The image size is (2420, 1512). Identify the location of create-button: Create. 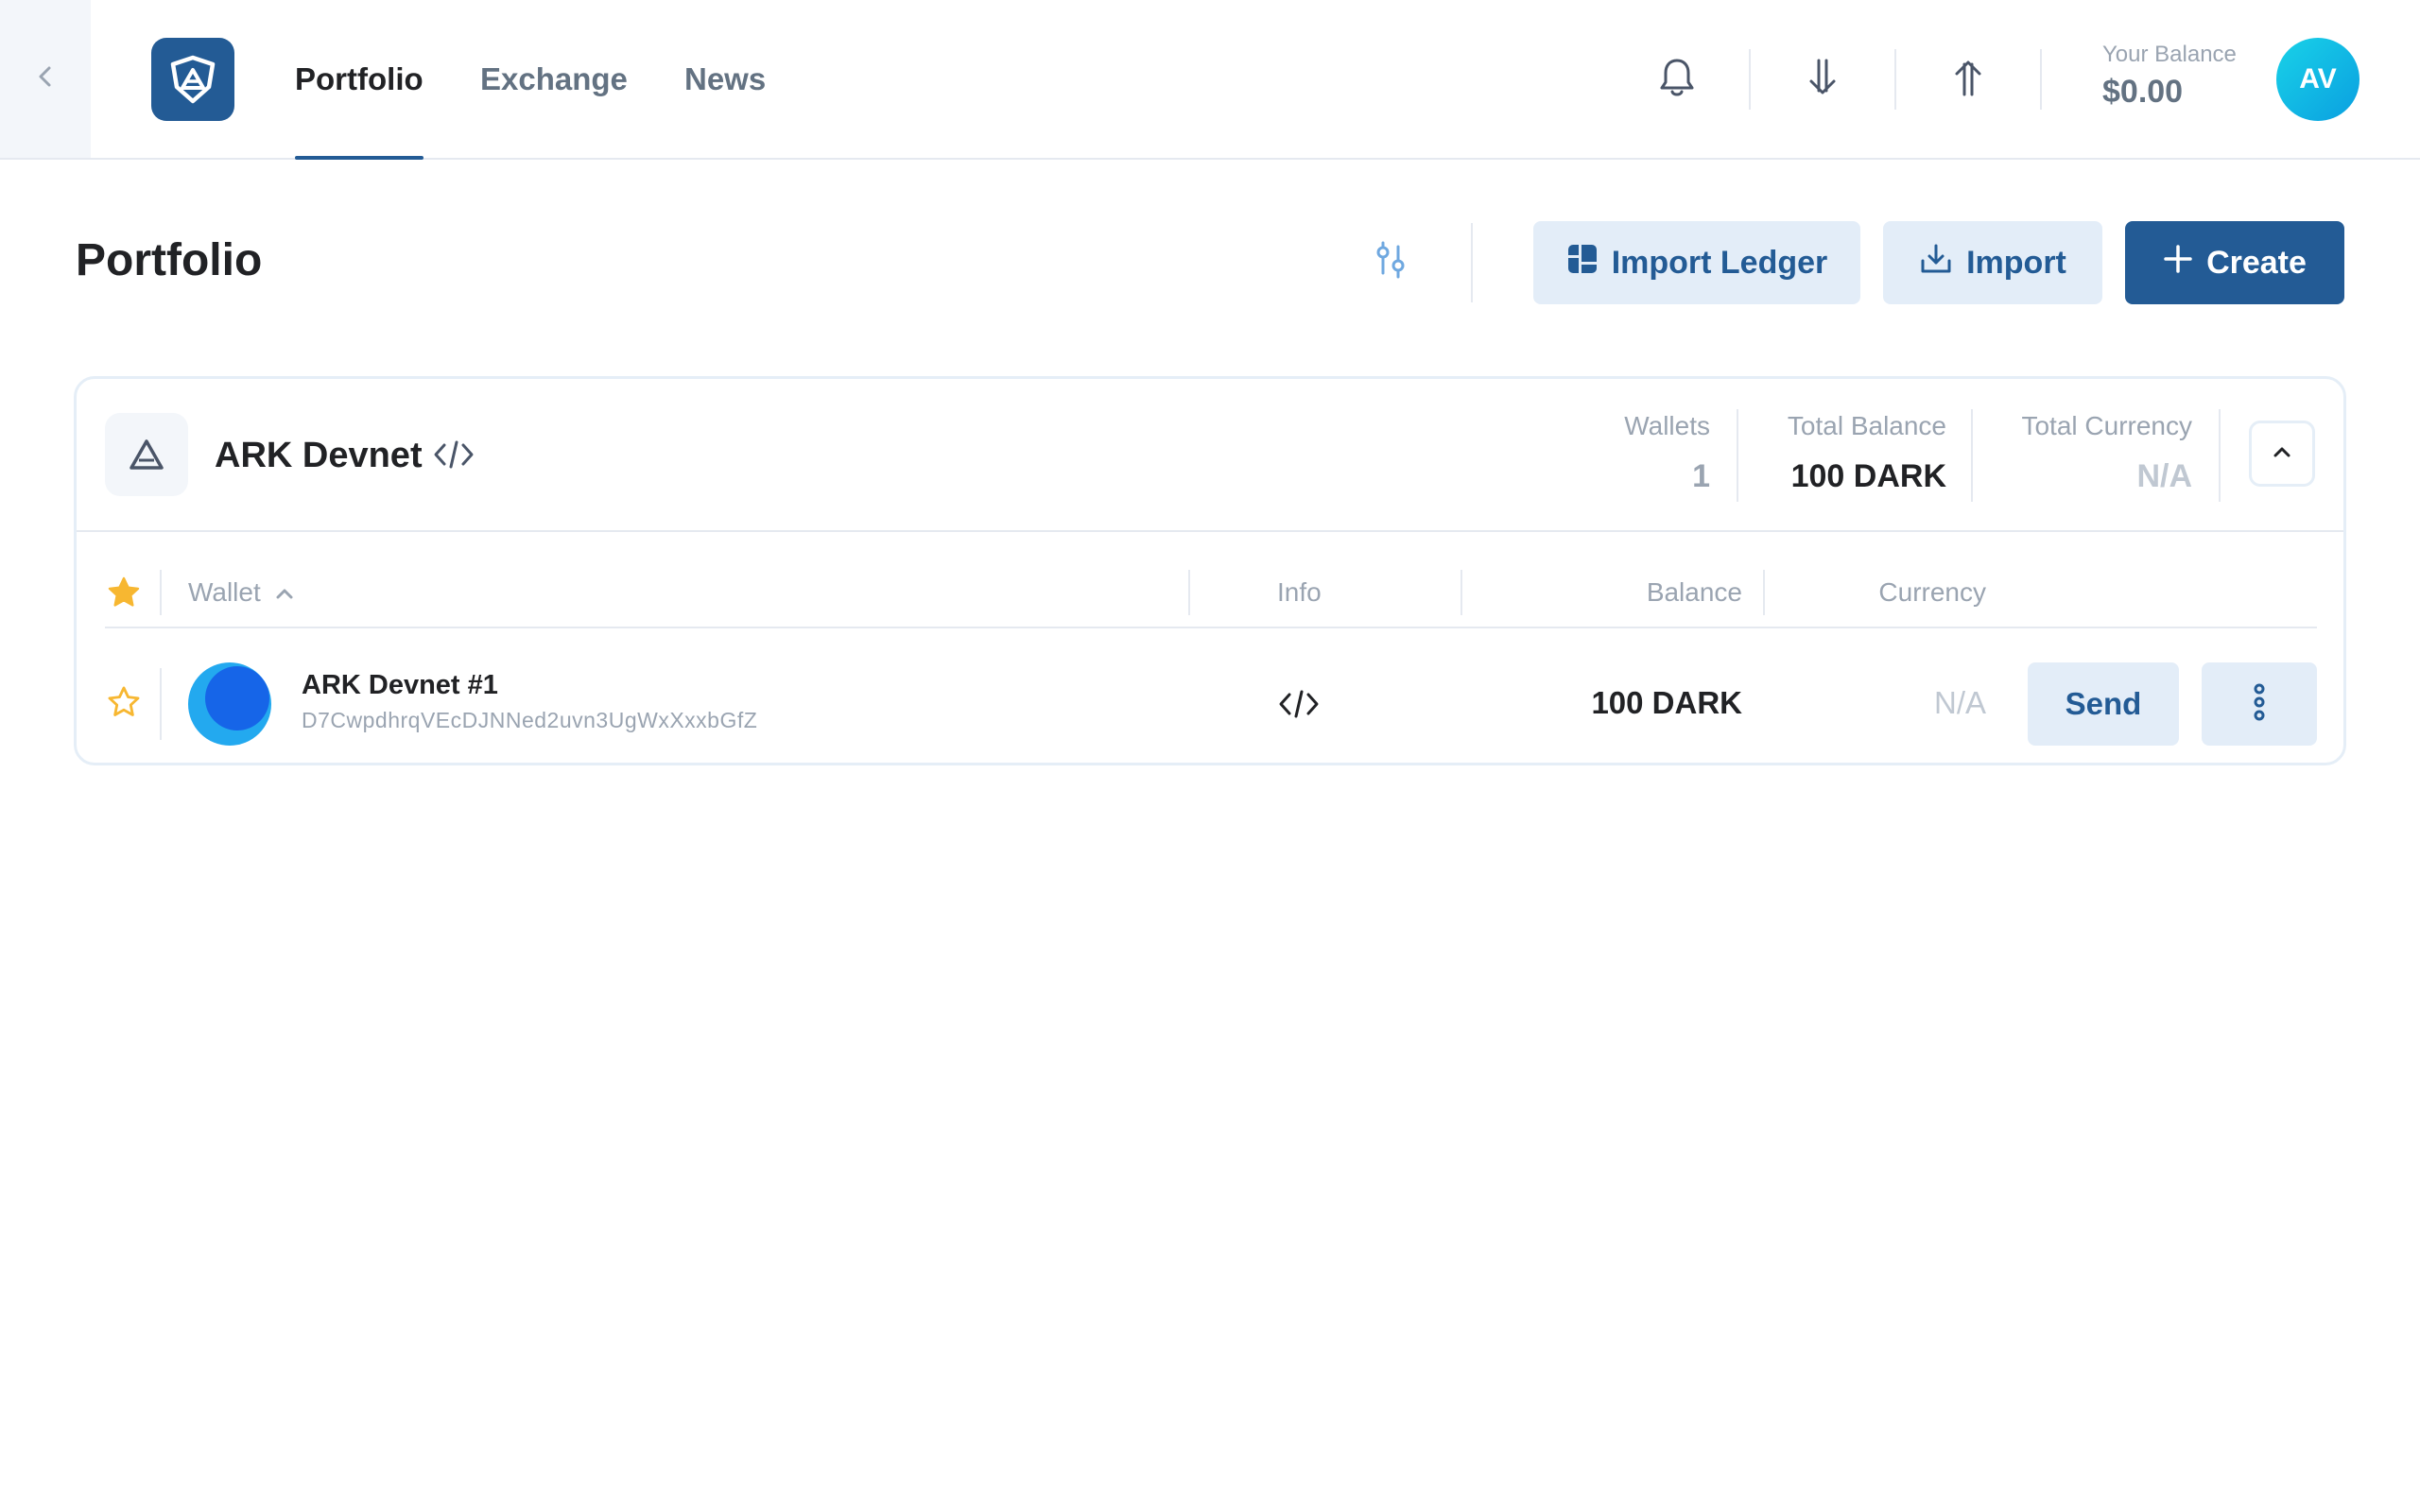
(2234, 262).